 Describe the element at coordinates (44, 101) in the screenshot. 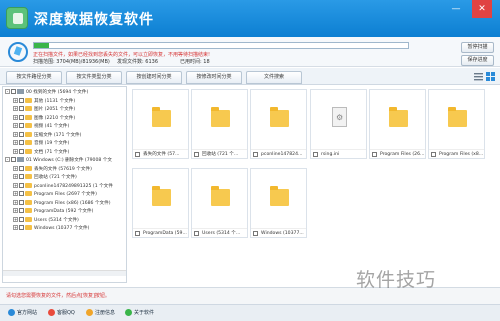

I see `tree-node: + 其他 (1131 个文件)` at that location.